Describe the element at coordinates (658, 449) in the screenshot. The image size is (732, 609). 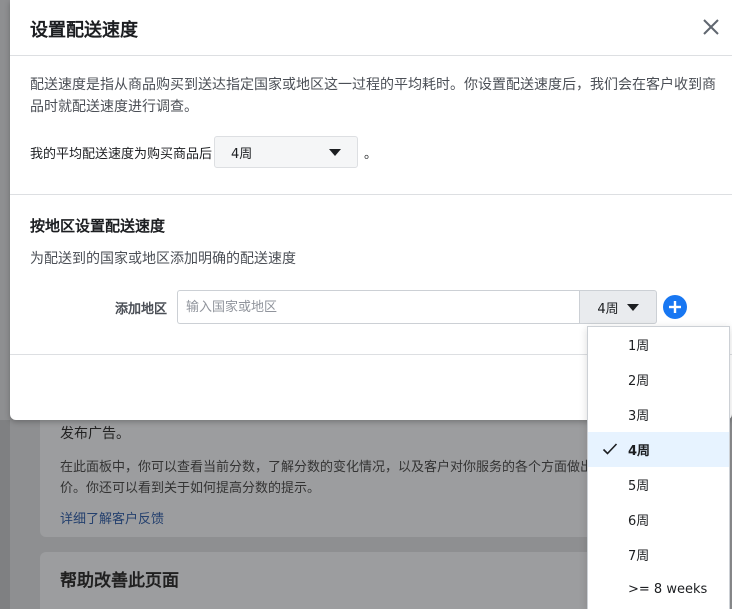
I see `dropdown-option-4w: 4周` at that location.